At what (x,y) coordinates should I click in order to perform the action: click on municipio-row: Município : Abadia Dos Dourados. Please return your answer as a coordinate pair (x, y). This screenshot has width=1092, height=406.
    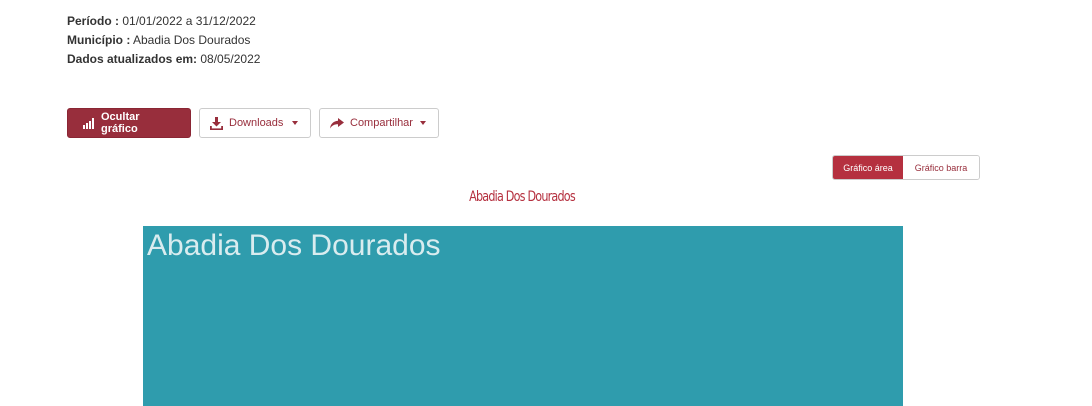
    Looking at the image, I should click on (163, 40).